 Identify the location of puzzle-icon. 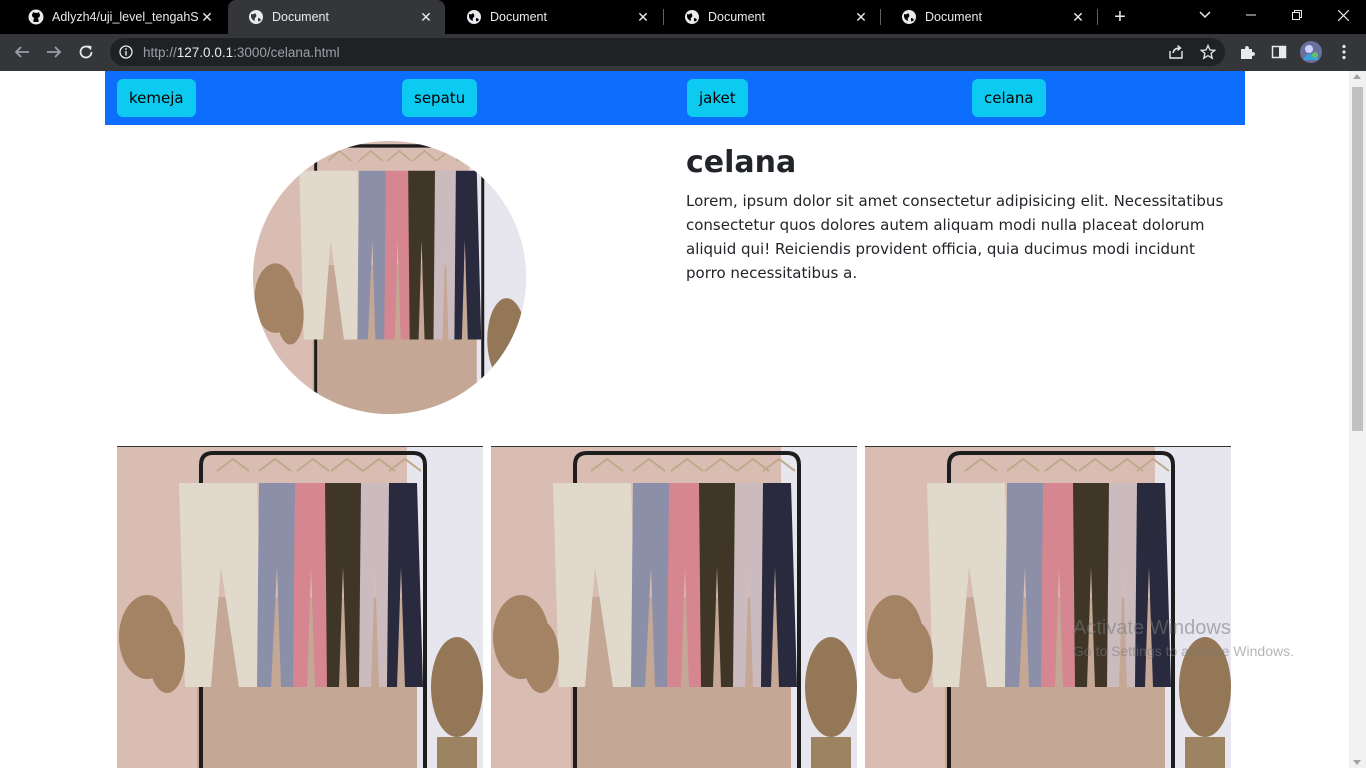
(1248, 52).